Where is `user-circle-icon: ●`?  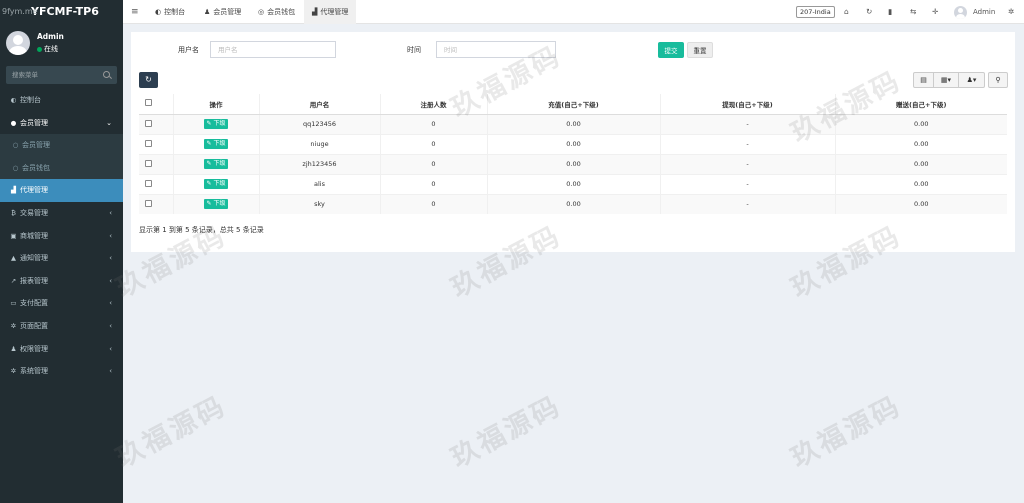
user-circle-icon: ● is located at coordinates (13, 122).